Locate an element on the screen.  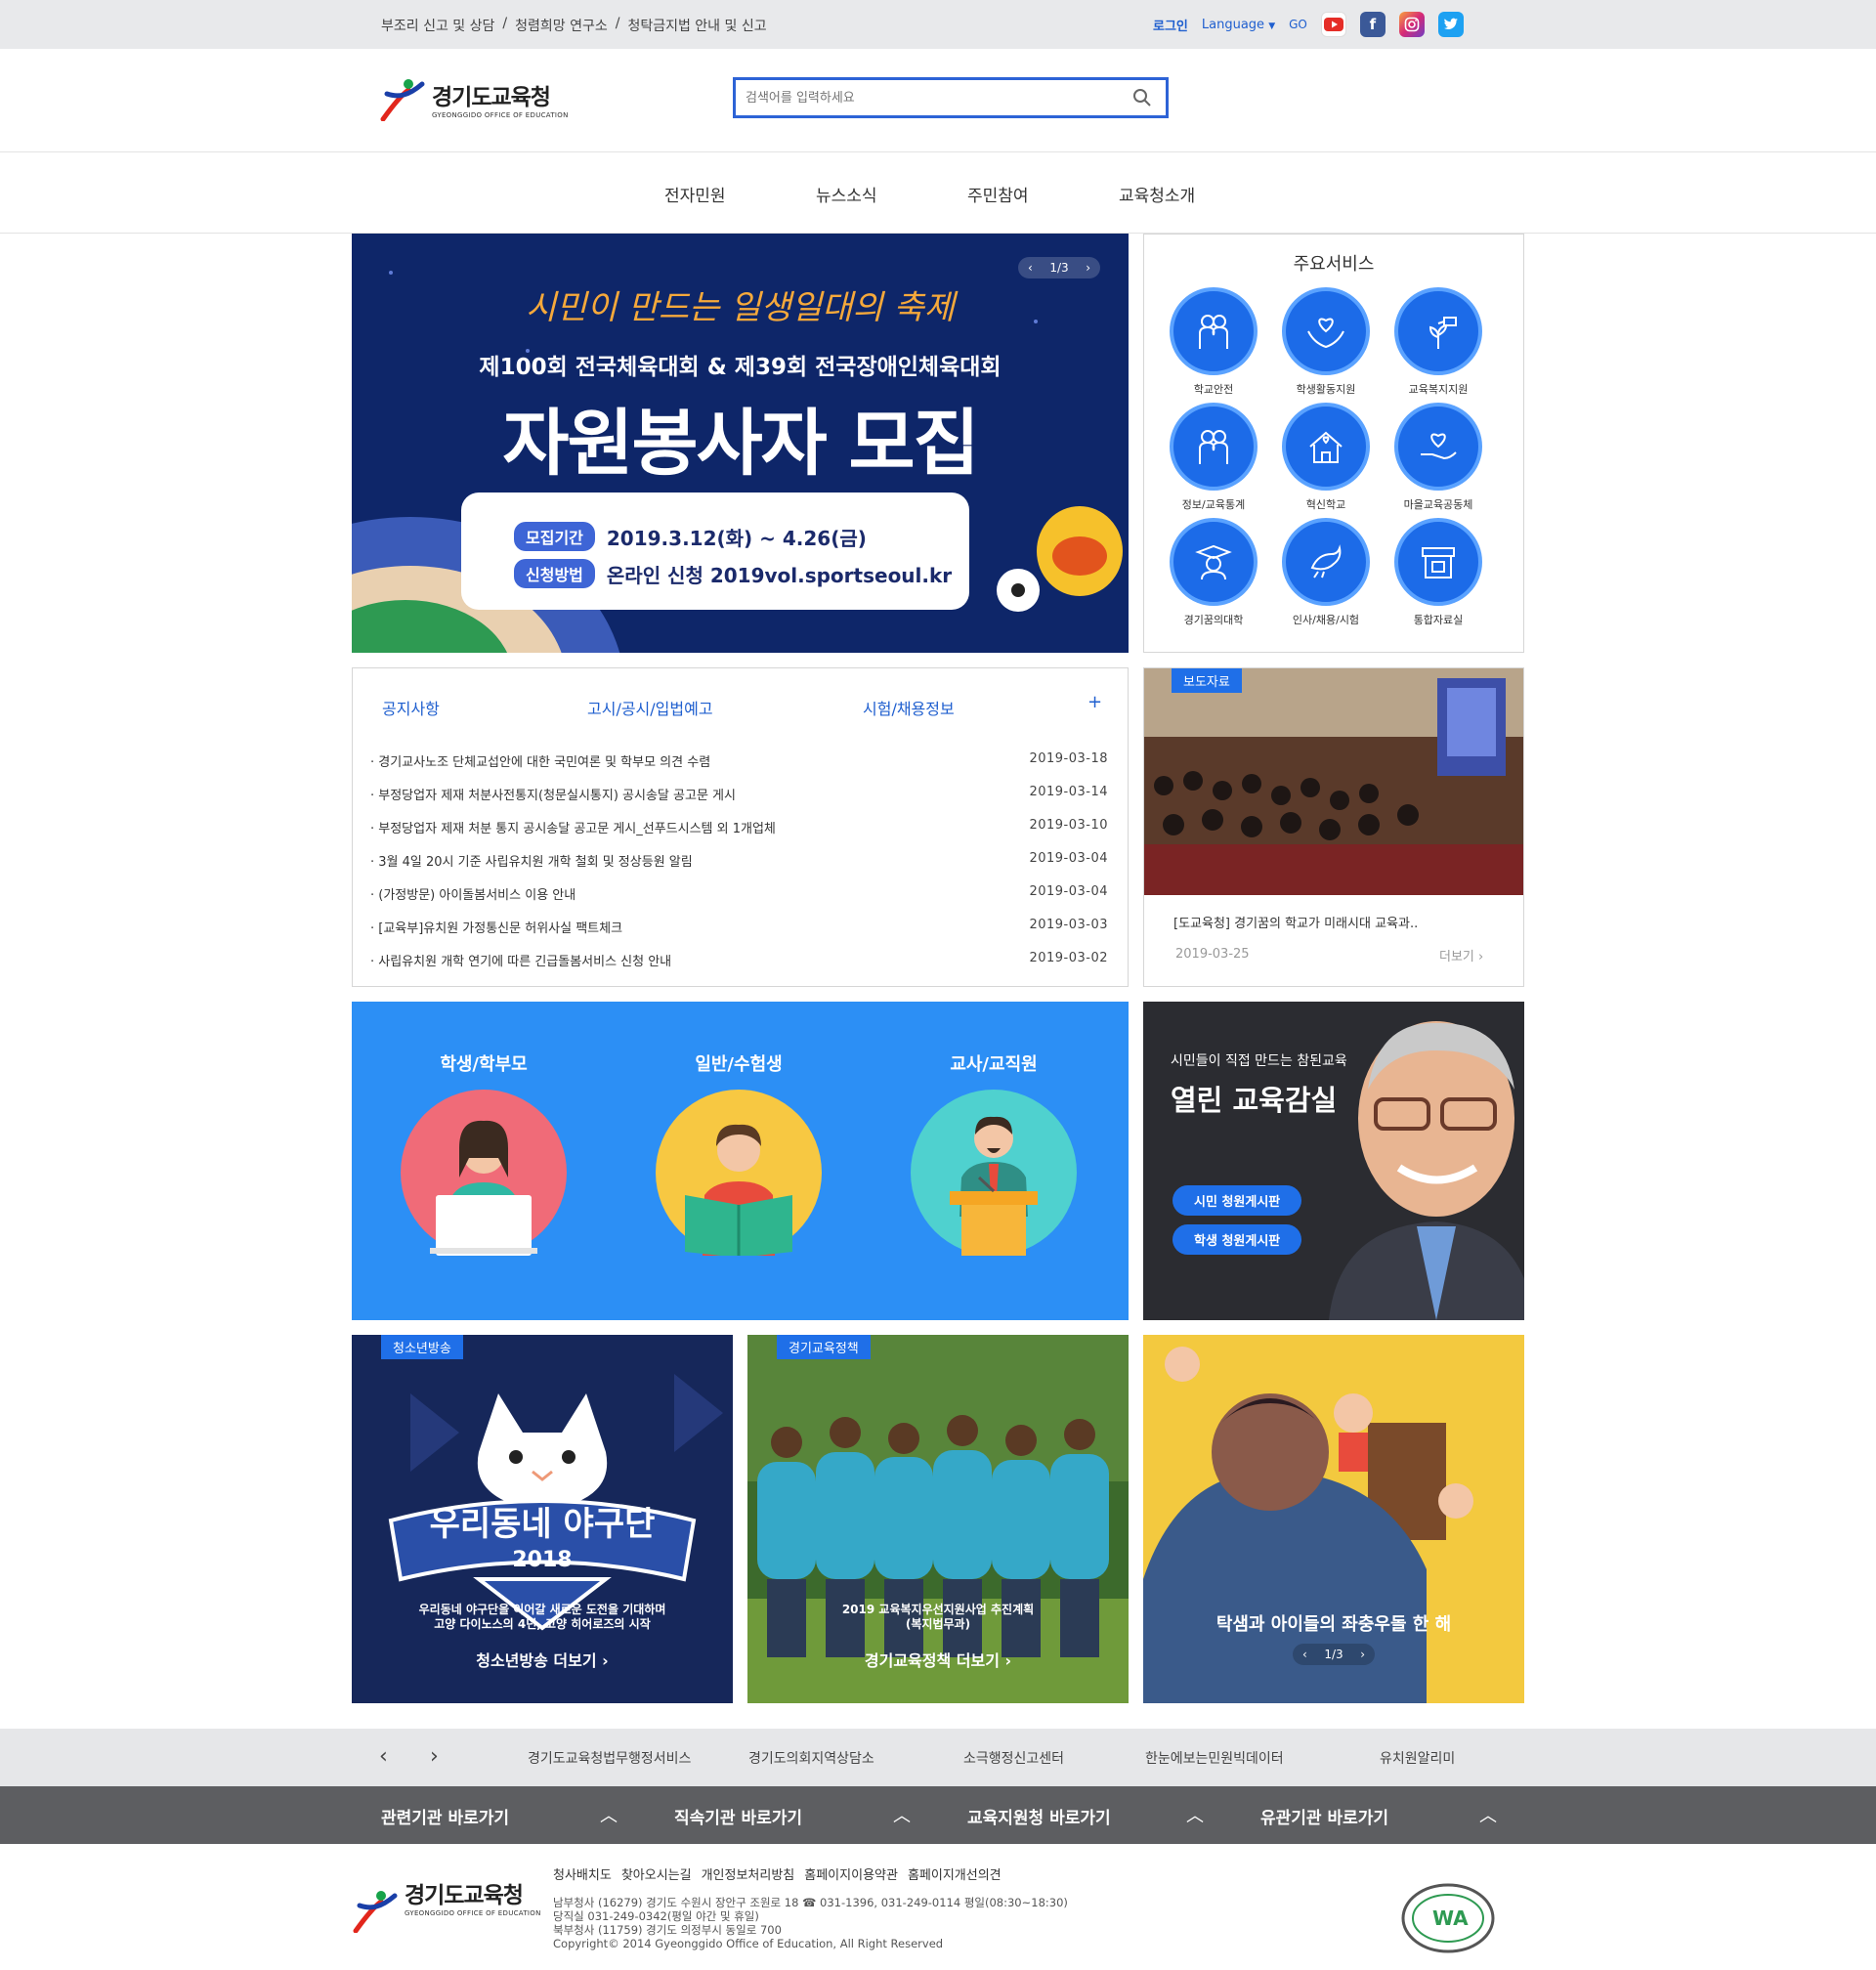
site-logo: 경기도교육청 GYEONGGIDO OFFICE OF EDUCATION is located at coordinates (474, 99).